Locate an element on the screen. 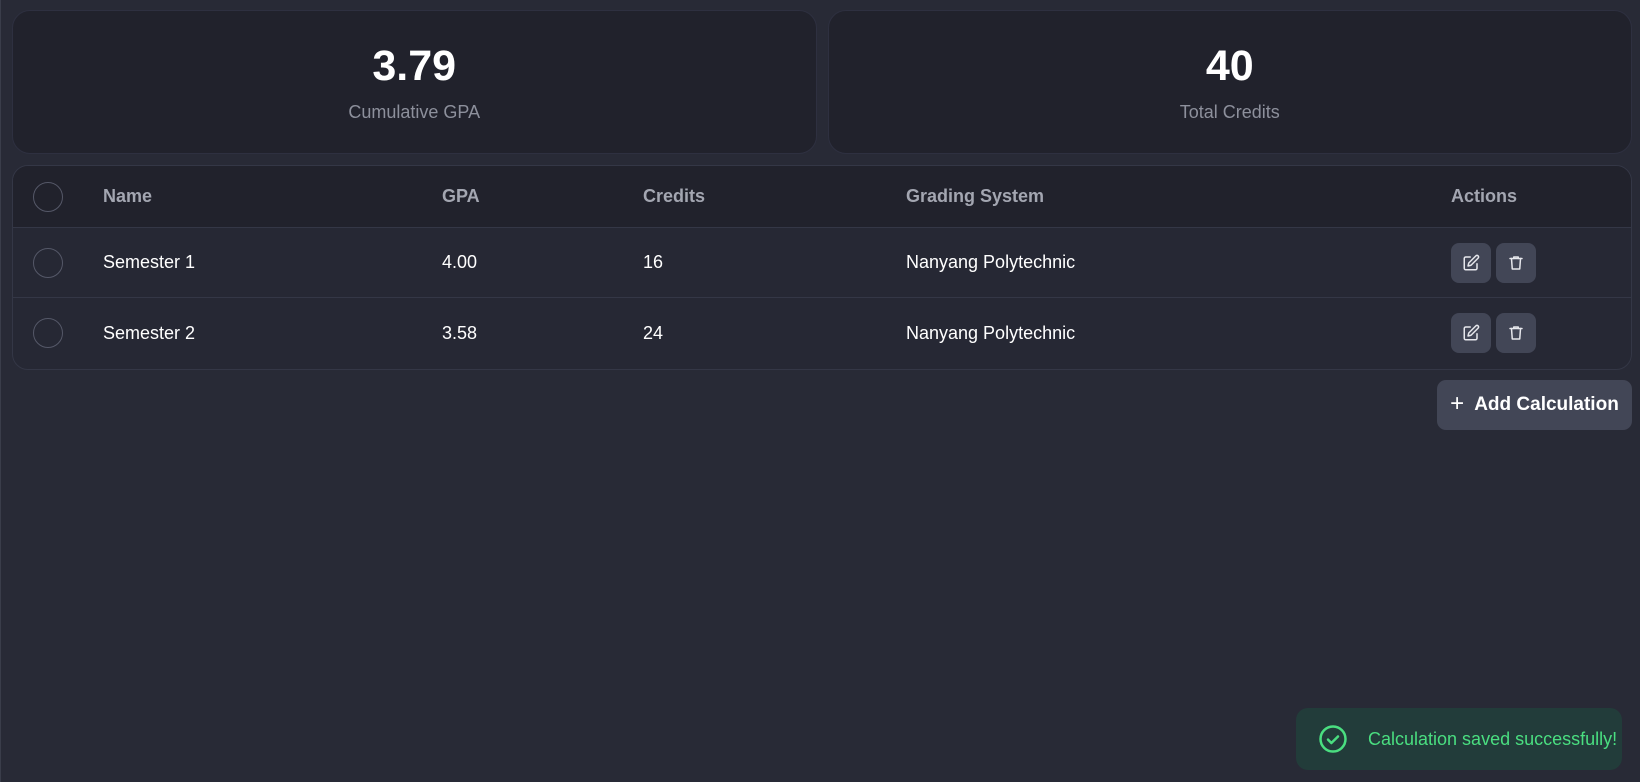 The height and width of the screenshot is (782, 1640). cumulative-gpa-value: 3.79 is located at coordinates (414, 66).